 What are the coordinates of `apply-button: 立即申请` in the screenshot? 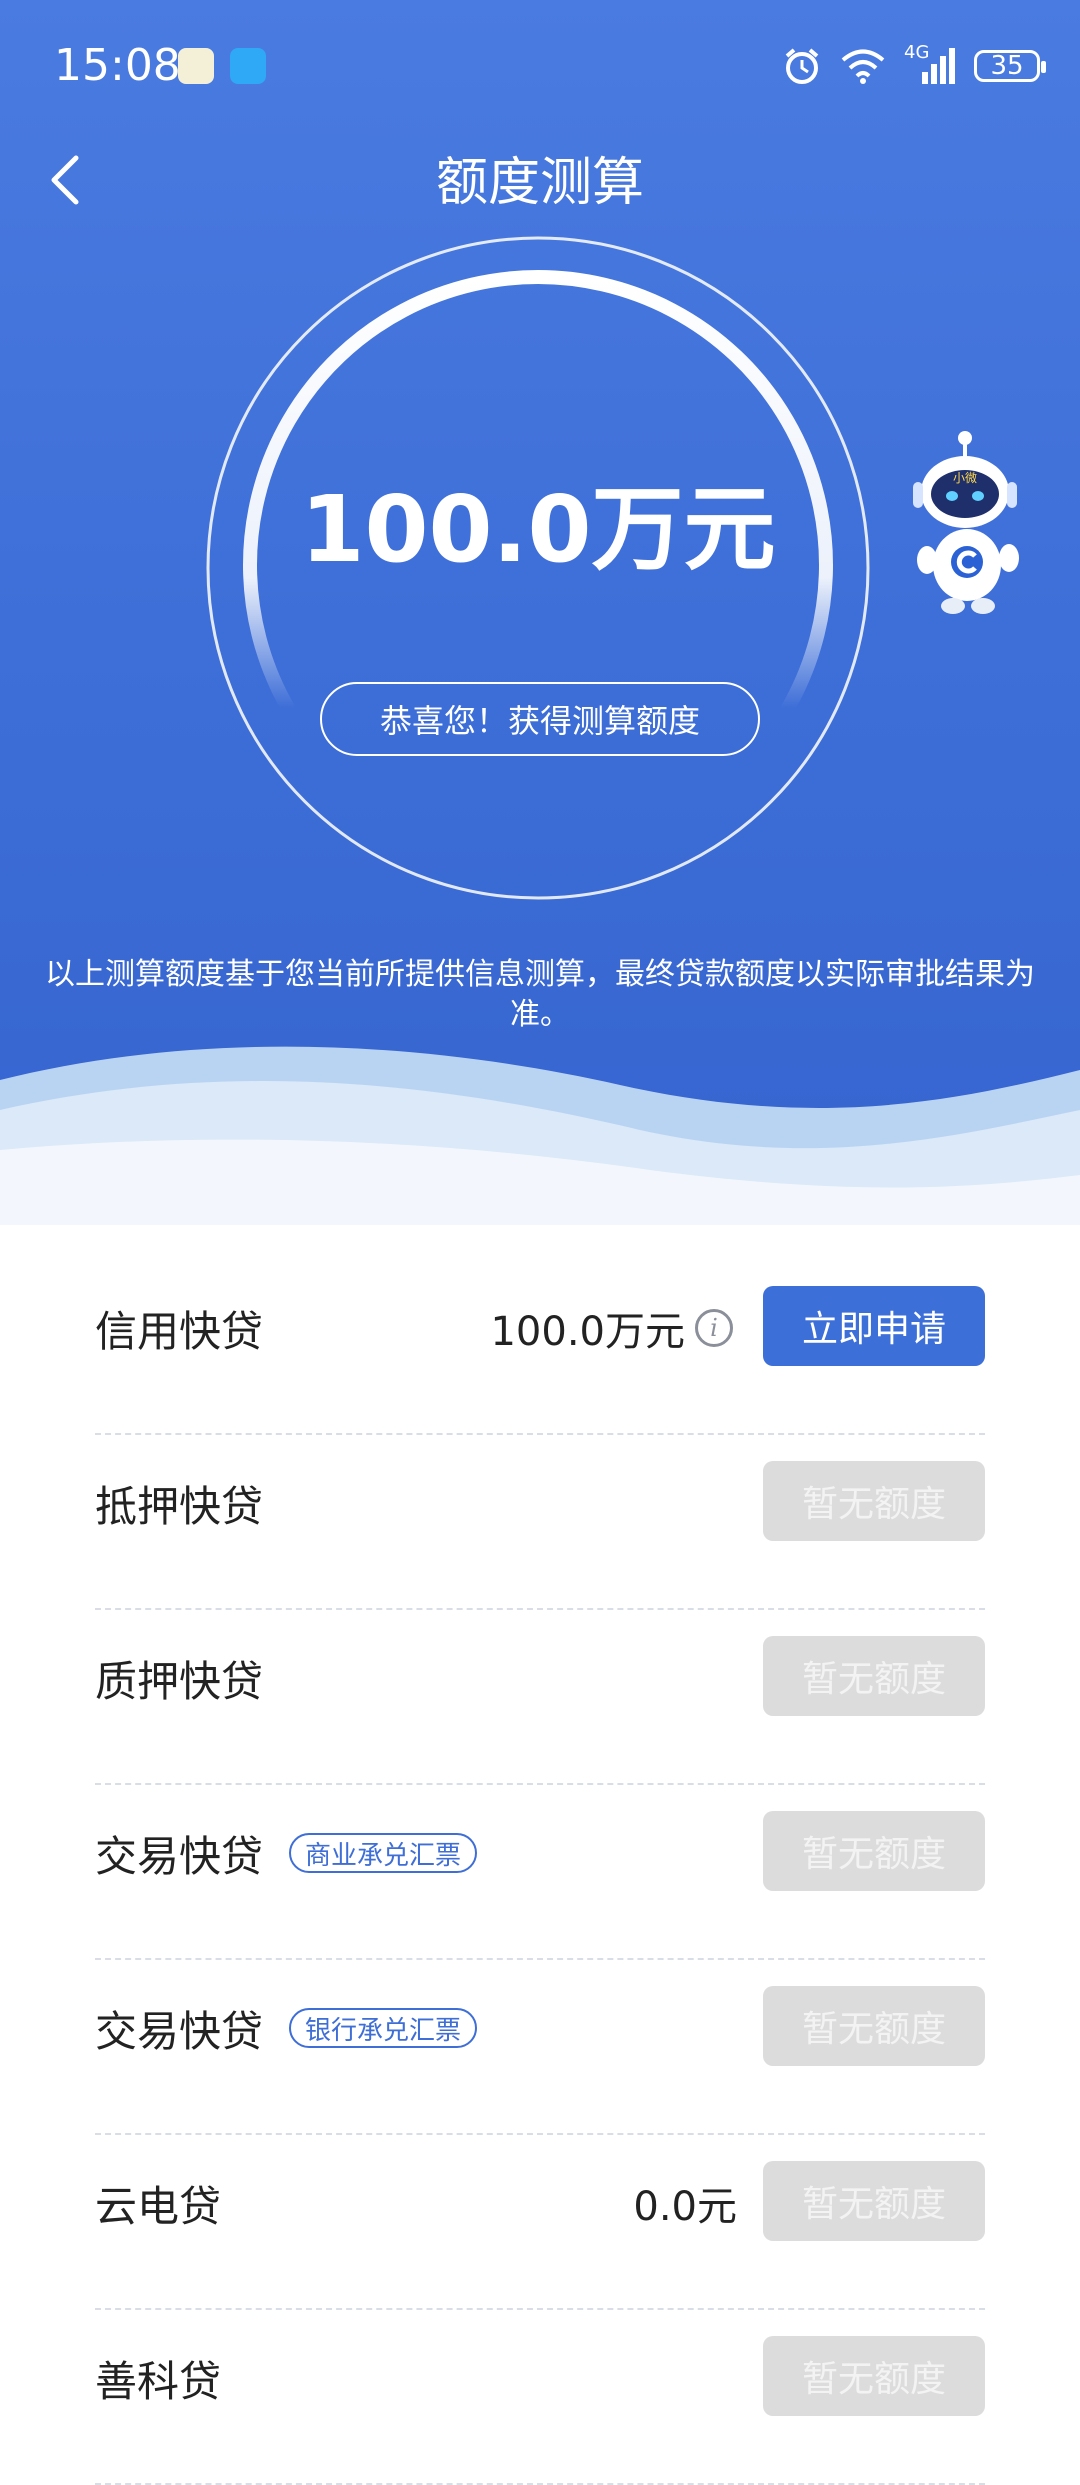 It's located at (874, 1326).